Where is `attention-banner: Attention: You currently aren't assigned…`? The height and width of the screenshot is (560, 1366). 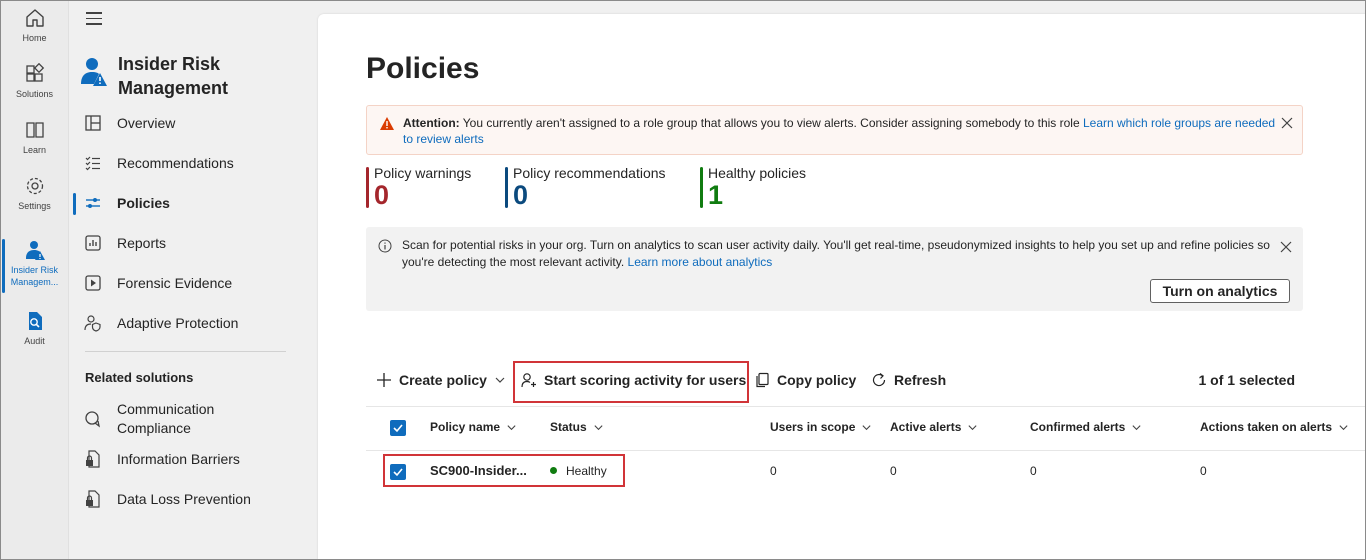 attention-banner: Attention: You currently aren't assigned… is located at coordinates (834, 130).